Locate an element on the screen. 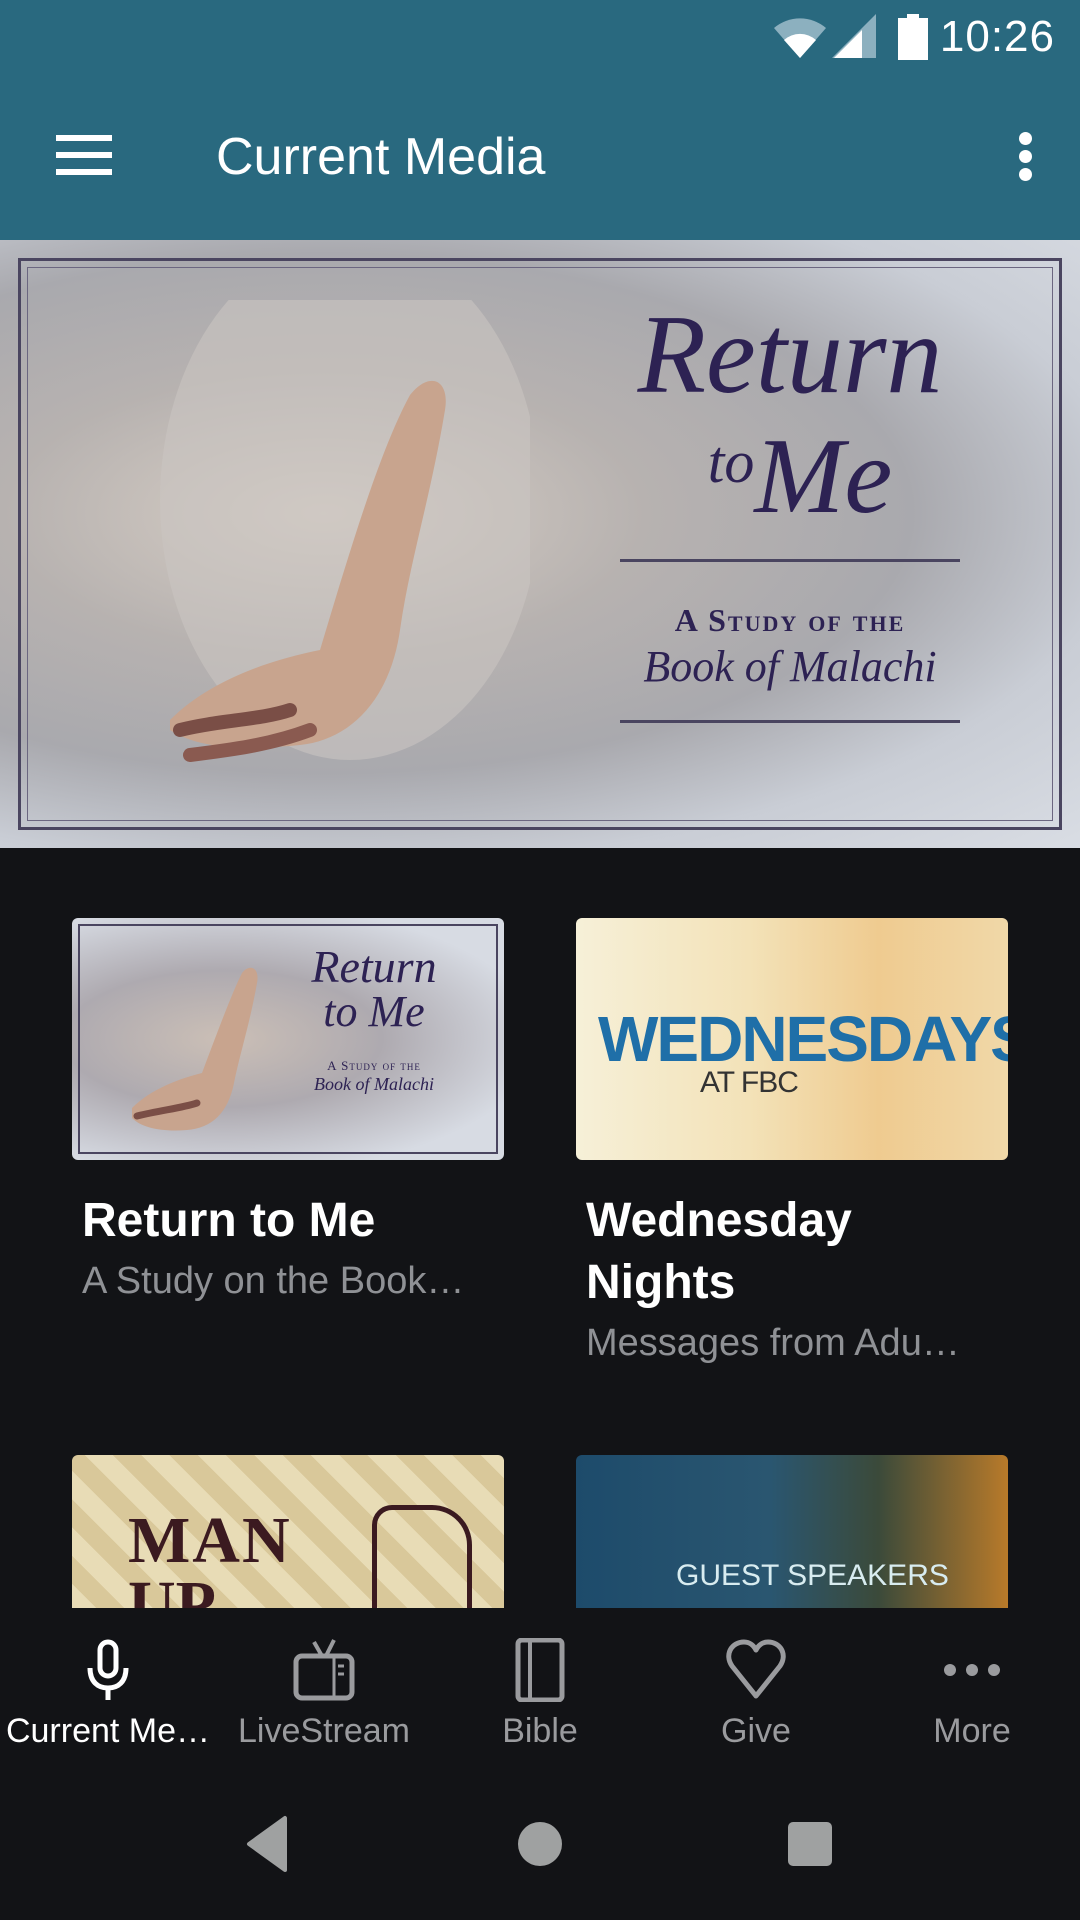  battery-icon is located at coordinates (913, 37).